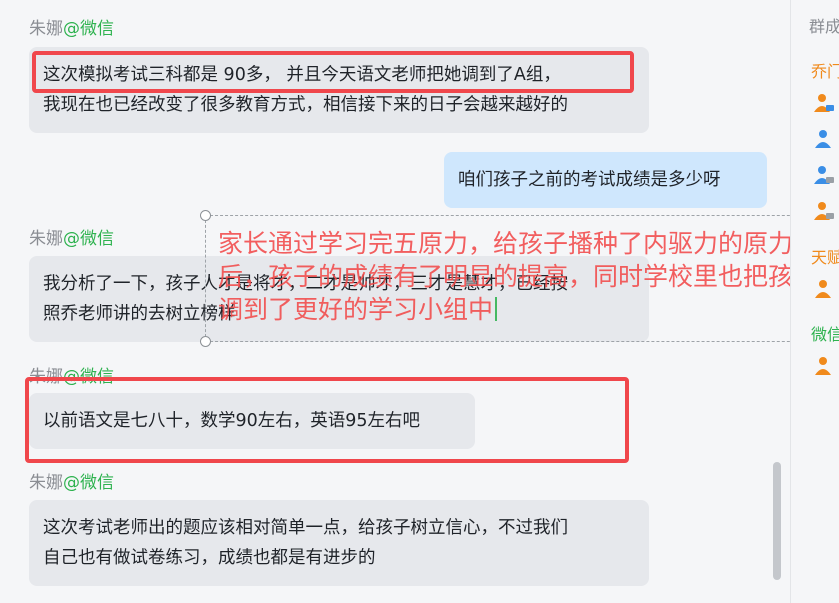 The height and width of the screenshot is (603, 839). Describe the element at coordinates (824, 26) in the screenshot. I see `panel-title: 群成` at that location.